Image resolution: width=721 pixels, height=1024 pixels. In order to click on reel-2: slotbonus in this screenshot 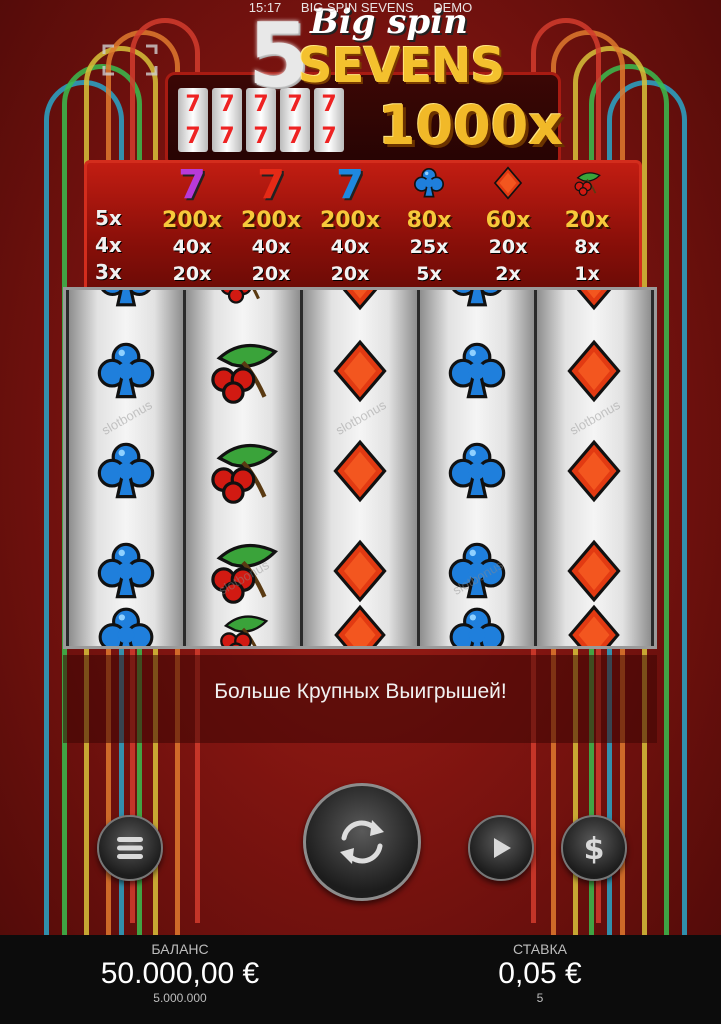, I will do `click(243, 468)`.